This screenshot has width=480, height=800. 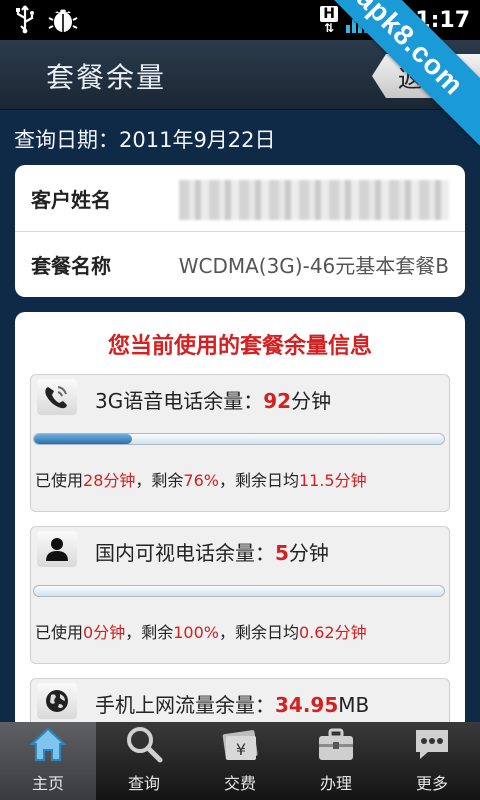 What do you see at coordinates (232, 705) in the screenshot?
I see `usage-item-heading: 手机上网流量余量：34.95MB` at bounding box center [232, 705].